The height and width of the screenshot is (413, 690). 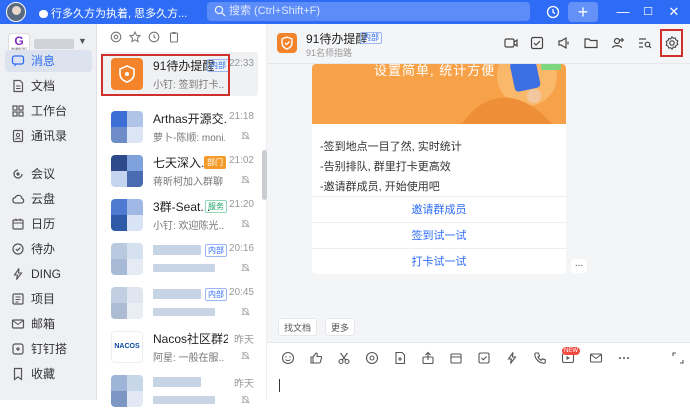 I want to click on expand-icon, so click(x=678, y=358).